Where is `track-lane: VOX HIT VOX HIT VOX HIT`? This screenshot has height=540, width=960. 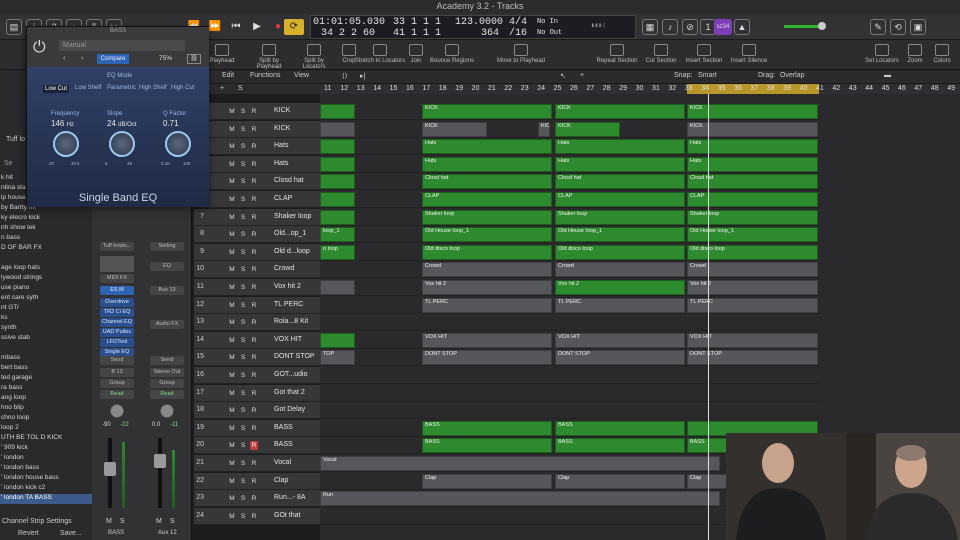 track-lane: VOX HIT VOX HIT VOX HIT is located at coordinates (570, 340).